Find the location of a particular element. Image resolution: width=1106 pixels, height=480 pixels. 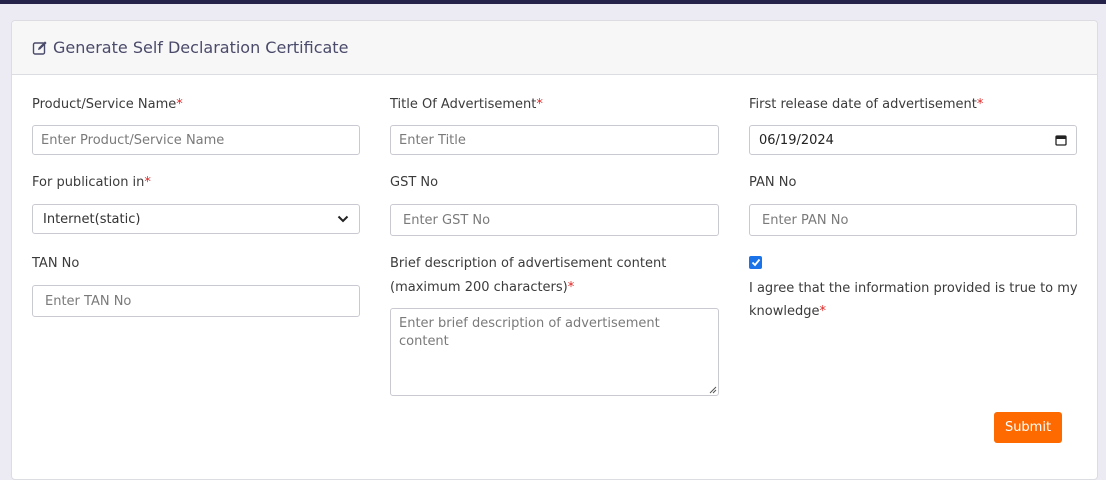

card-title: Generate Self Declaration Certificate is located at coordinates (201, 47).